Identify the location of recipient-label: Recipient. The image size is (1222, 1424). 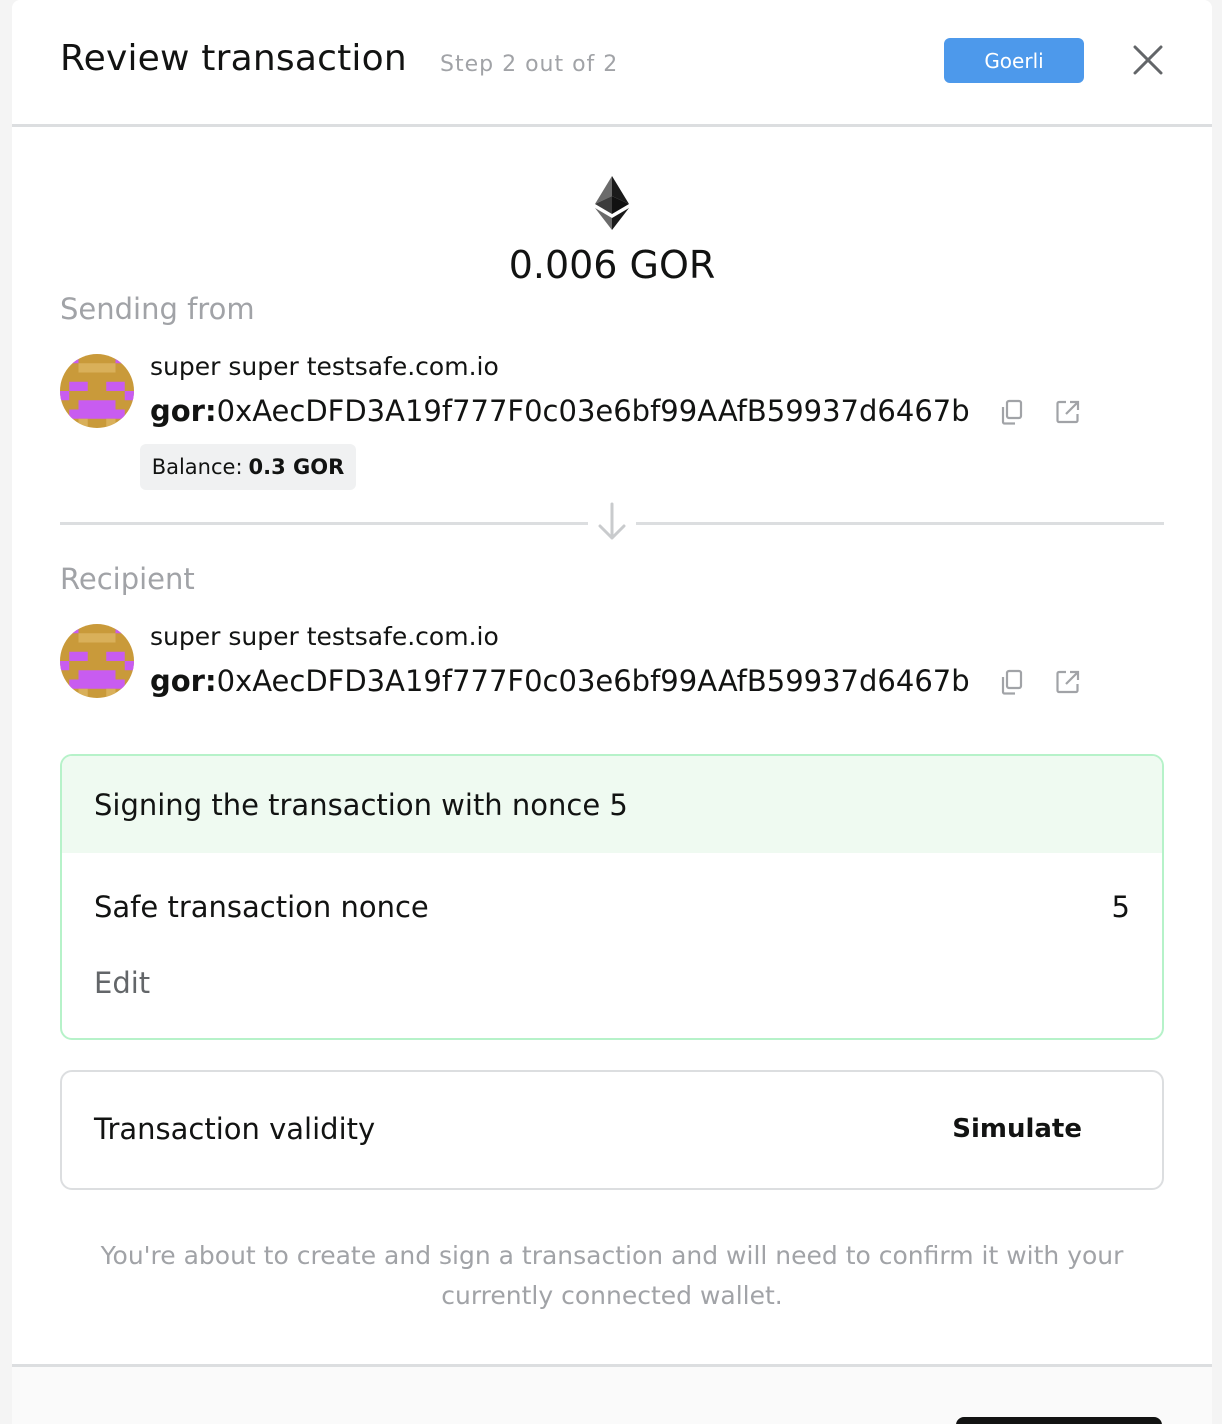
(127, 579).